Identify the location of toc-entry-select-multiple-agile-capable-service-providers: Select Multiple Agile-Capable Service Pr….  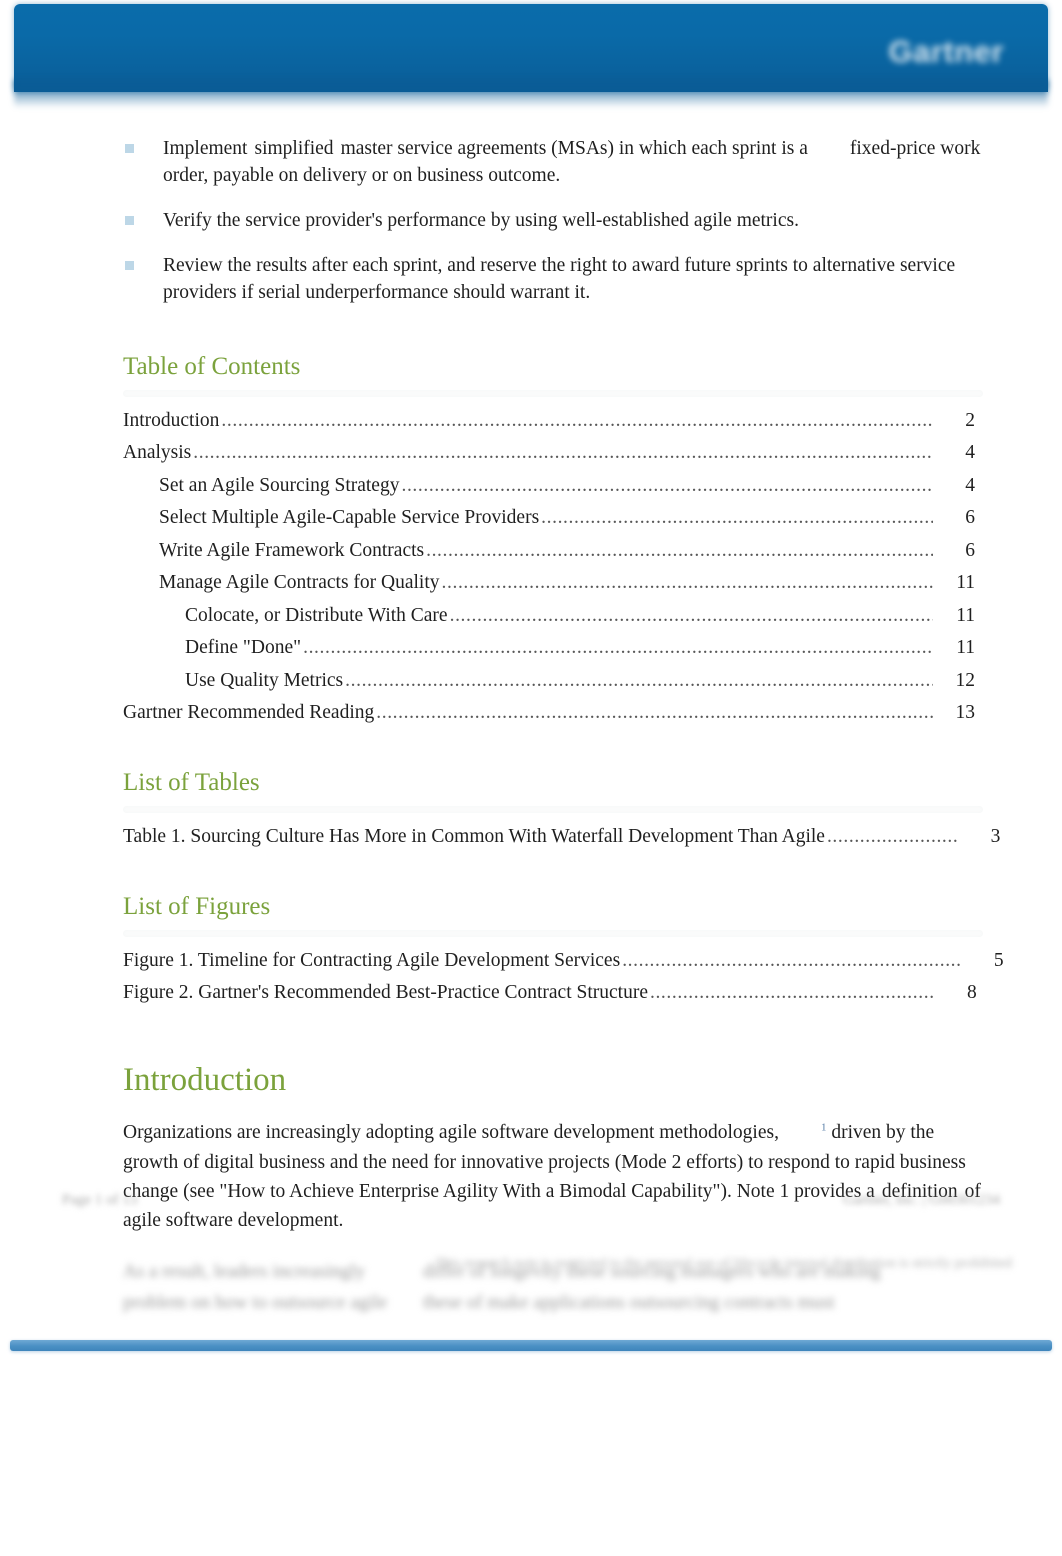
(553, 518).